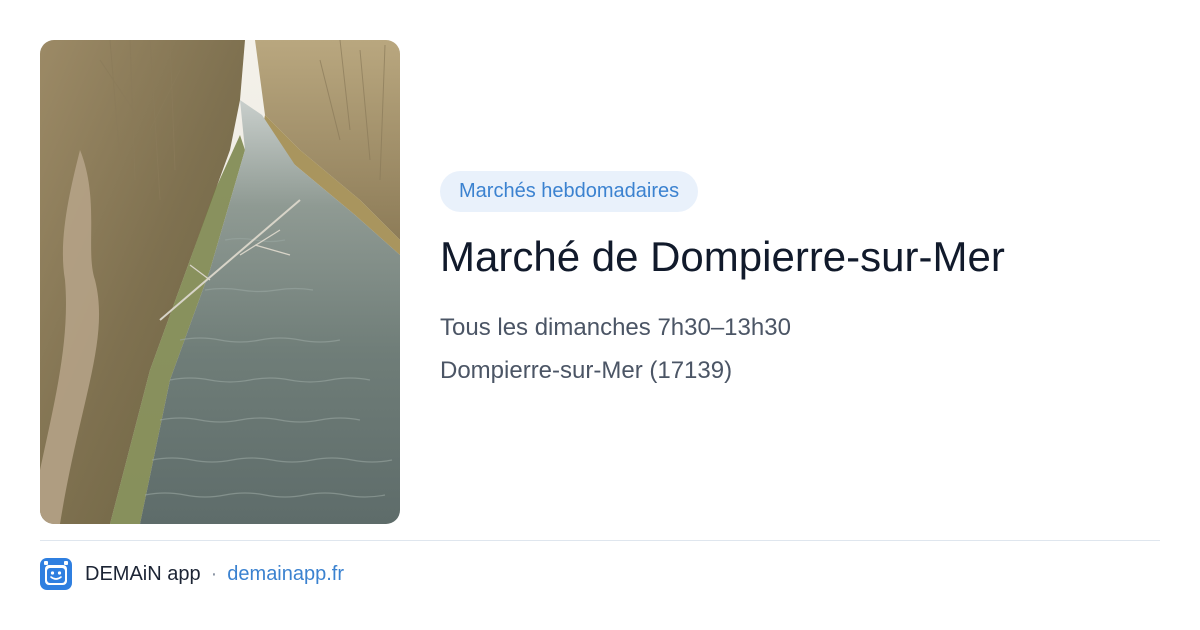  What do you see at coordinates (143, 573) in the screenshot?
I see `app-name: DEMAiN app` at bounding box center [143, 573].